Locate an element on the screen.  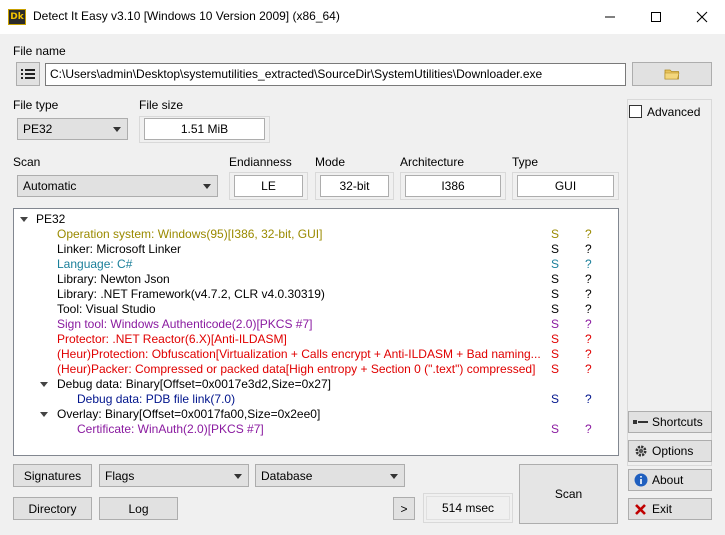
advanced-label: Advanced is located at coordinates (674, 112).